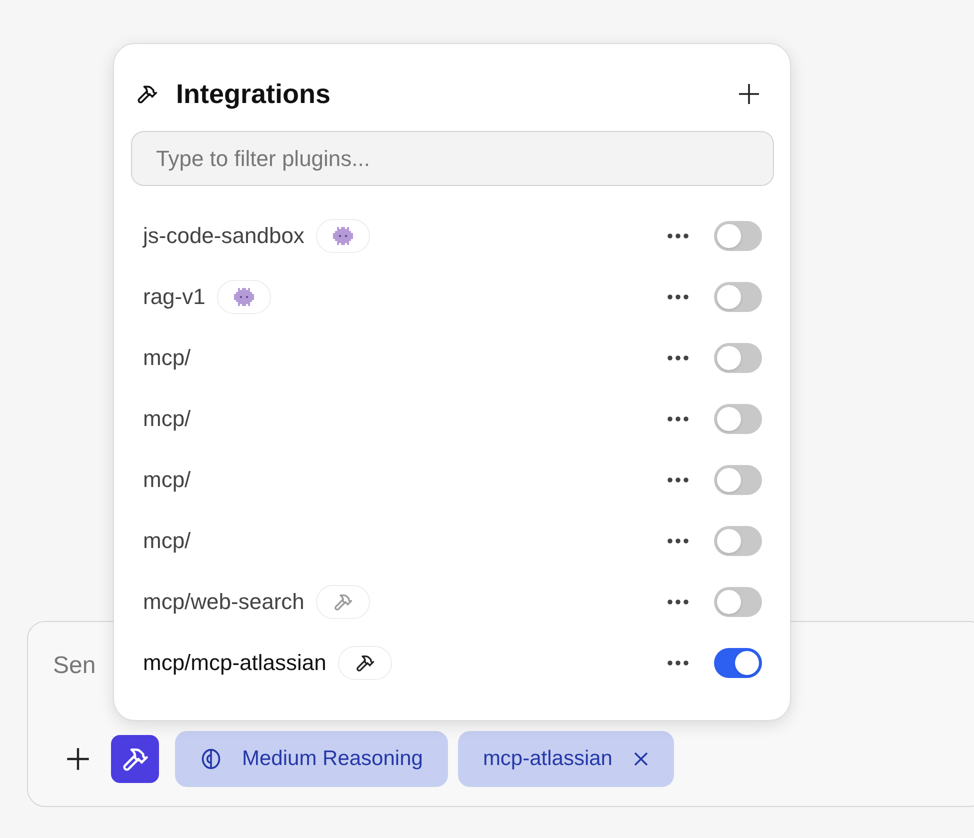  What do you see at coordinates (223, 602) in the screenshot?
I see `plugin-name: mcp/web-search` at bounding box center [223, 602].